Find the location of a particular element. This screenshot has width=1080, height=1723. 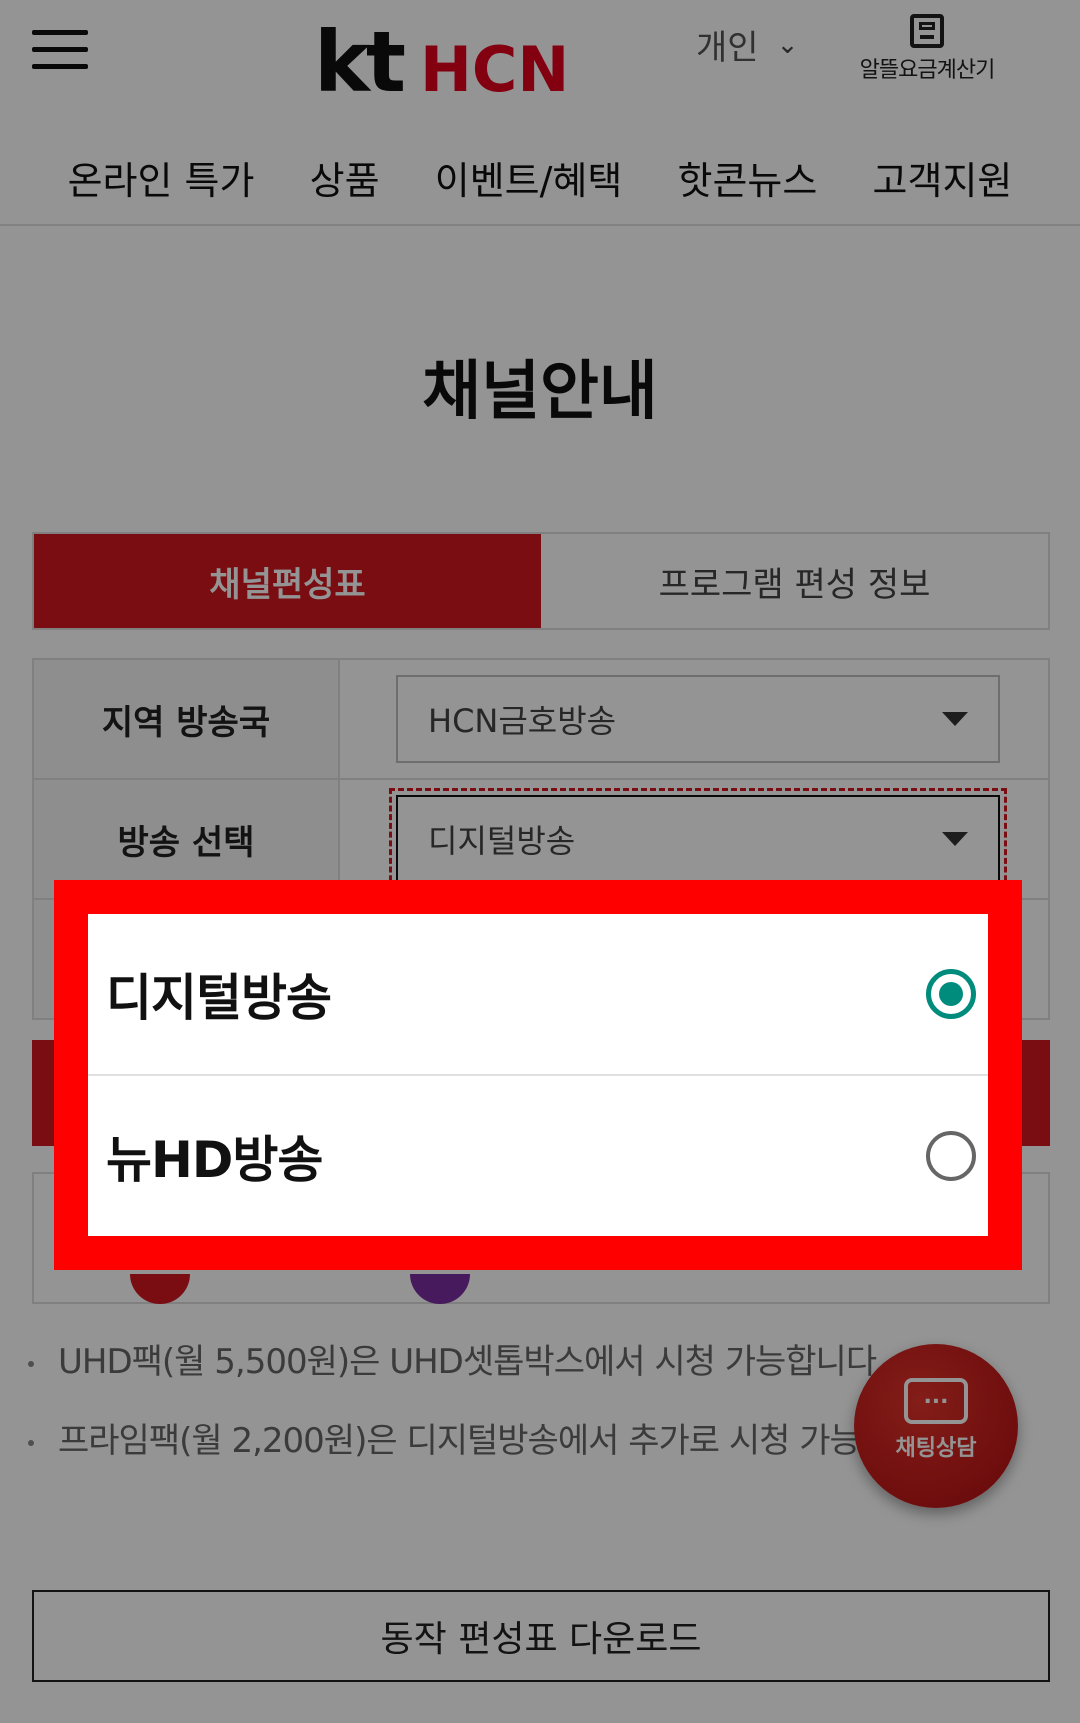

option-new-hd-broadcast: 뉴HD방송 is located at coordinates (538, 1155).